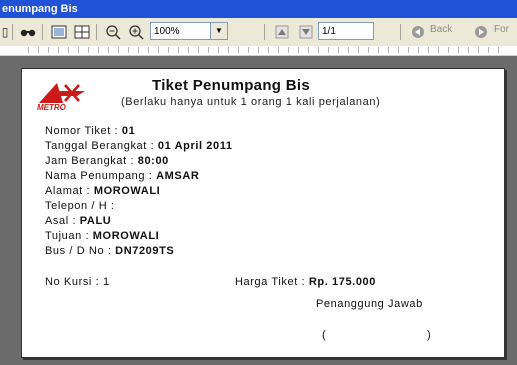 This screenshot has height=365, width=517. I want to click on row-value: DN7209TS, so click(145, 251).